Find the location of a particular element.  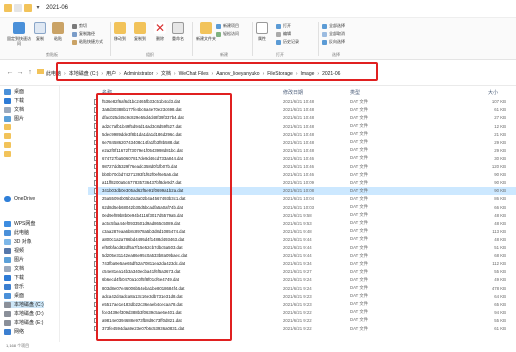

file-size: 48 KB is located at coordinates (500, 239).